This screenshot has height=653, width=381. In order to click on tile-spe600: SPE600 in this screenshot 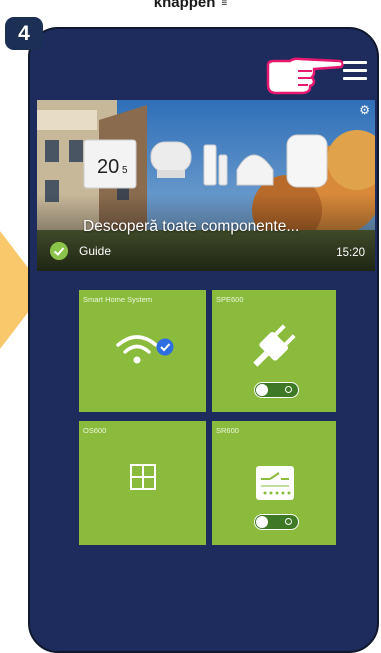, I will do `click(274, 351)`.